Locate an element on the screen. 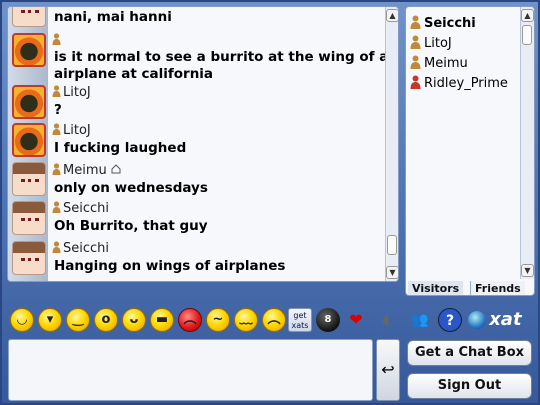  user-name: Seicchi is located at coordinates (450, 23).